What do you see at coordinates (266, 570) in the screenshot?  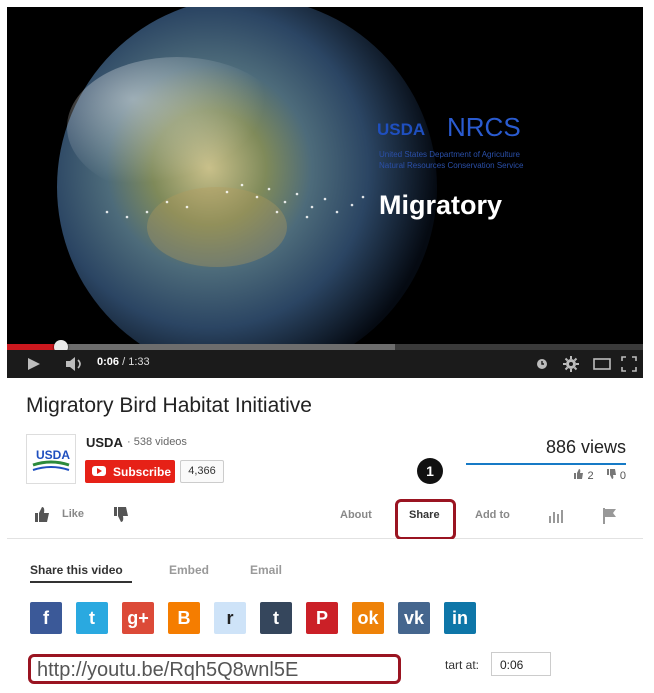 I see `tab-email: Email` at bounding box center [266, 570].